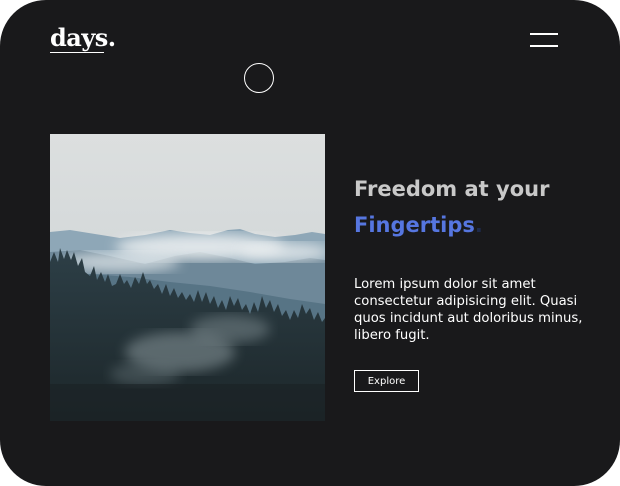  I want to click on hero-headline: Freedom at your, so click(452, 189).